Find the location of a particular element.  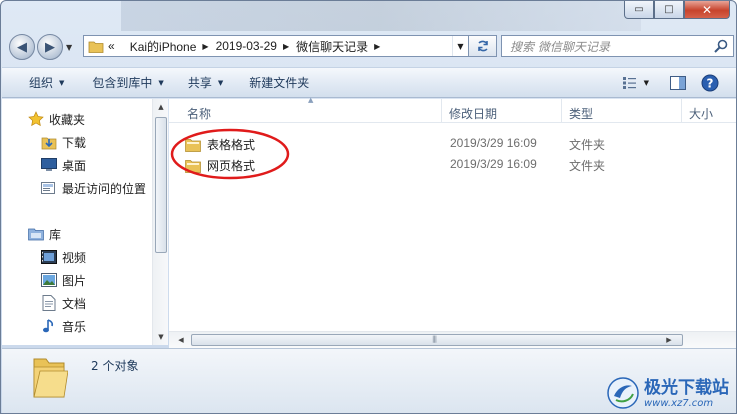

scroll-left-icon: ◀ is located at coordinates (181, 340).